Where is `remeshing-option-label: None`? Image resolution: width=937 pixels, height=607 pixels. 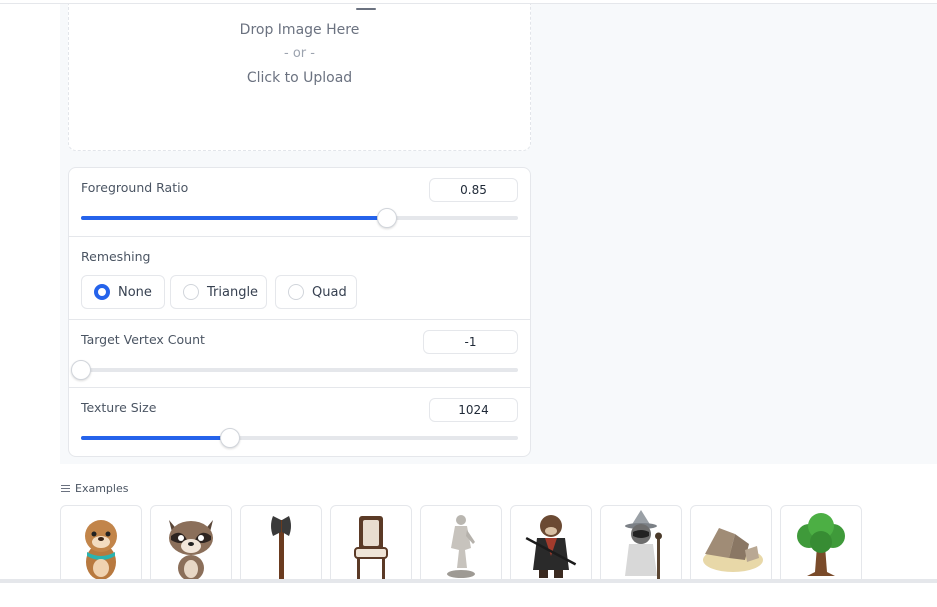
remeshing-option-label: None is located at coordinates (135, 292).